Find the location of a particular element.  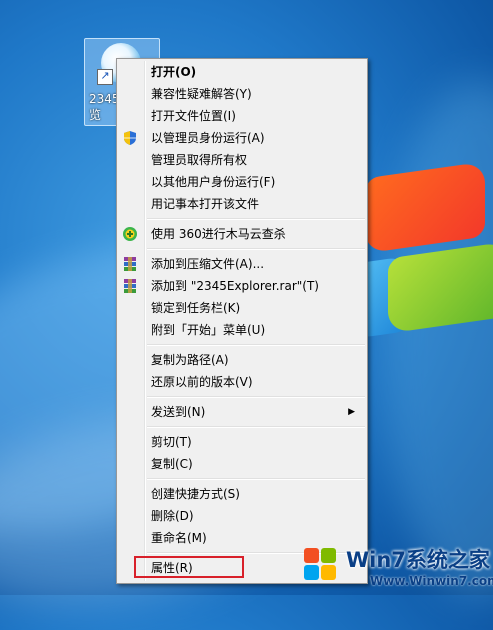

menu-item: 还原以前的版本(V) is located at coordinates (242, 382).